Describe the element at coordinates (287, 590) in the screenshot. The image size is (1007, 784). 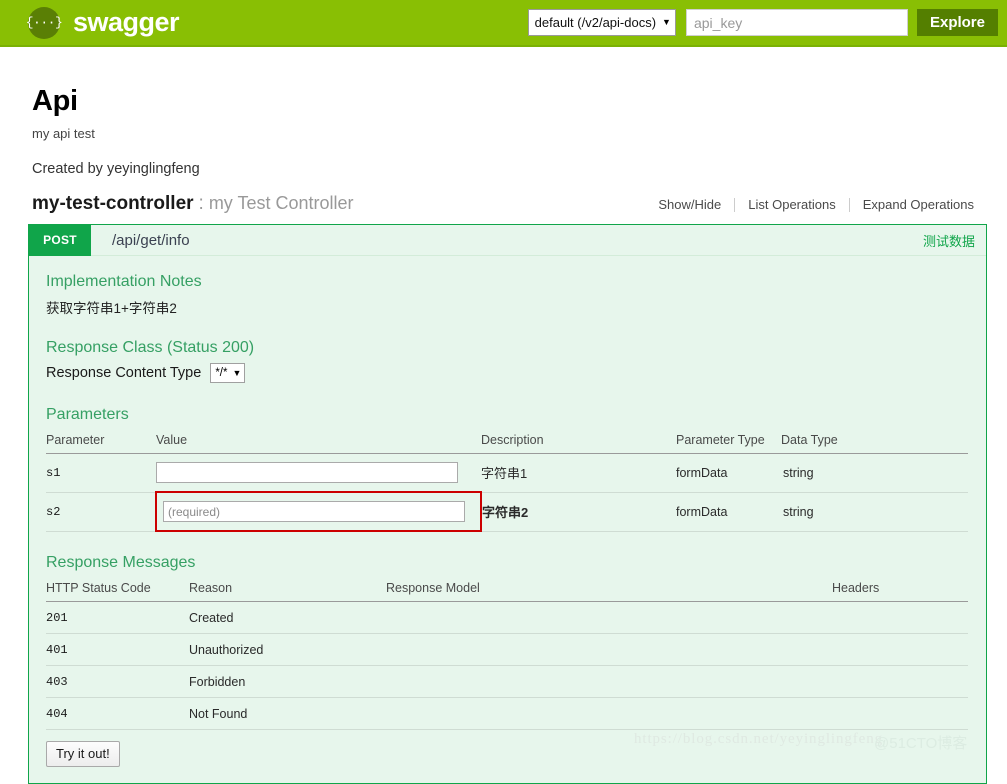
I see `column-reason: Reason` at that location.